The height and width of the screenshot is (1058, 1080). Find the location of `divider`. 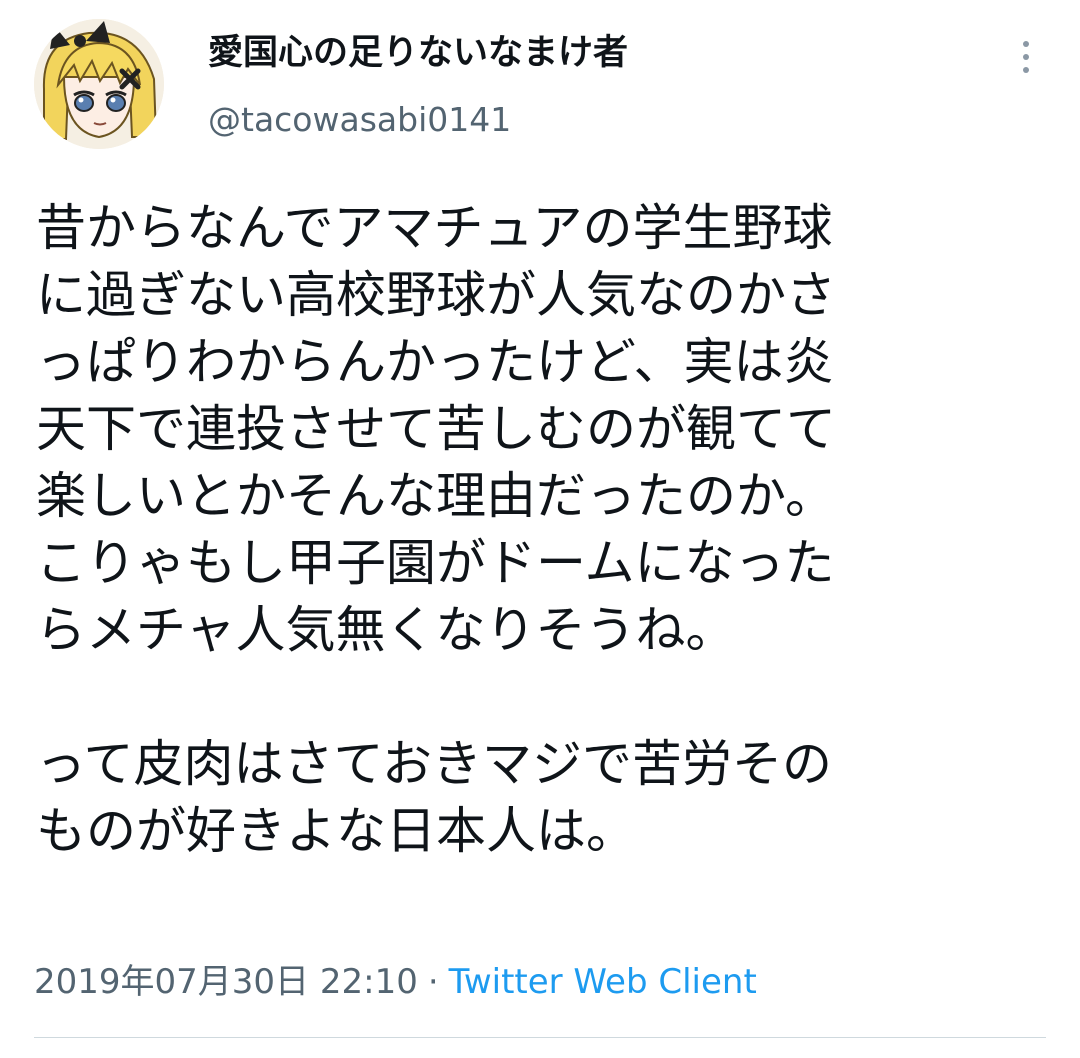

divider is located at coordinates (540, 1037).